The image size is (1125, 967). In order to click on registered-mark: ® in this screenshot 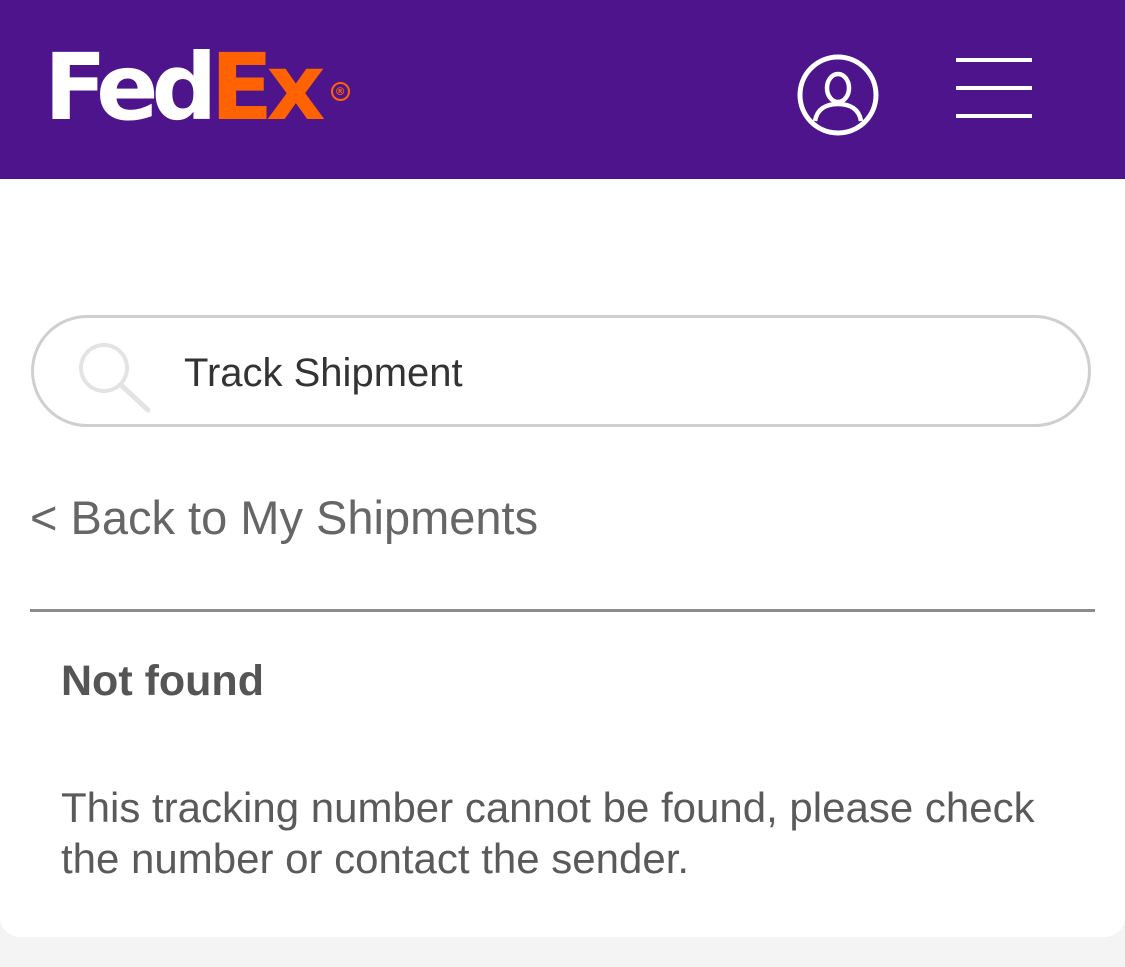, I will do `click(340, 92)`.